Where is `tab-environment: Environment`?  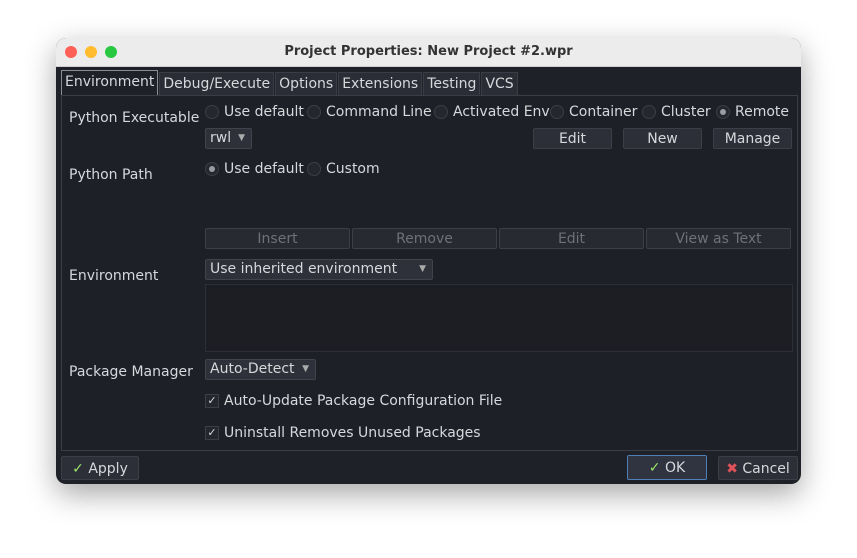 tab-environment: Environment is located at coordinates (110, 82).